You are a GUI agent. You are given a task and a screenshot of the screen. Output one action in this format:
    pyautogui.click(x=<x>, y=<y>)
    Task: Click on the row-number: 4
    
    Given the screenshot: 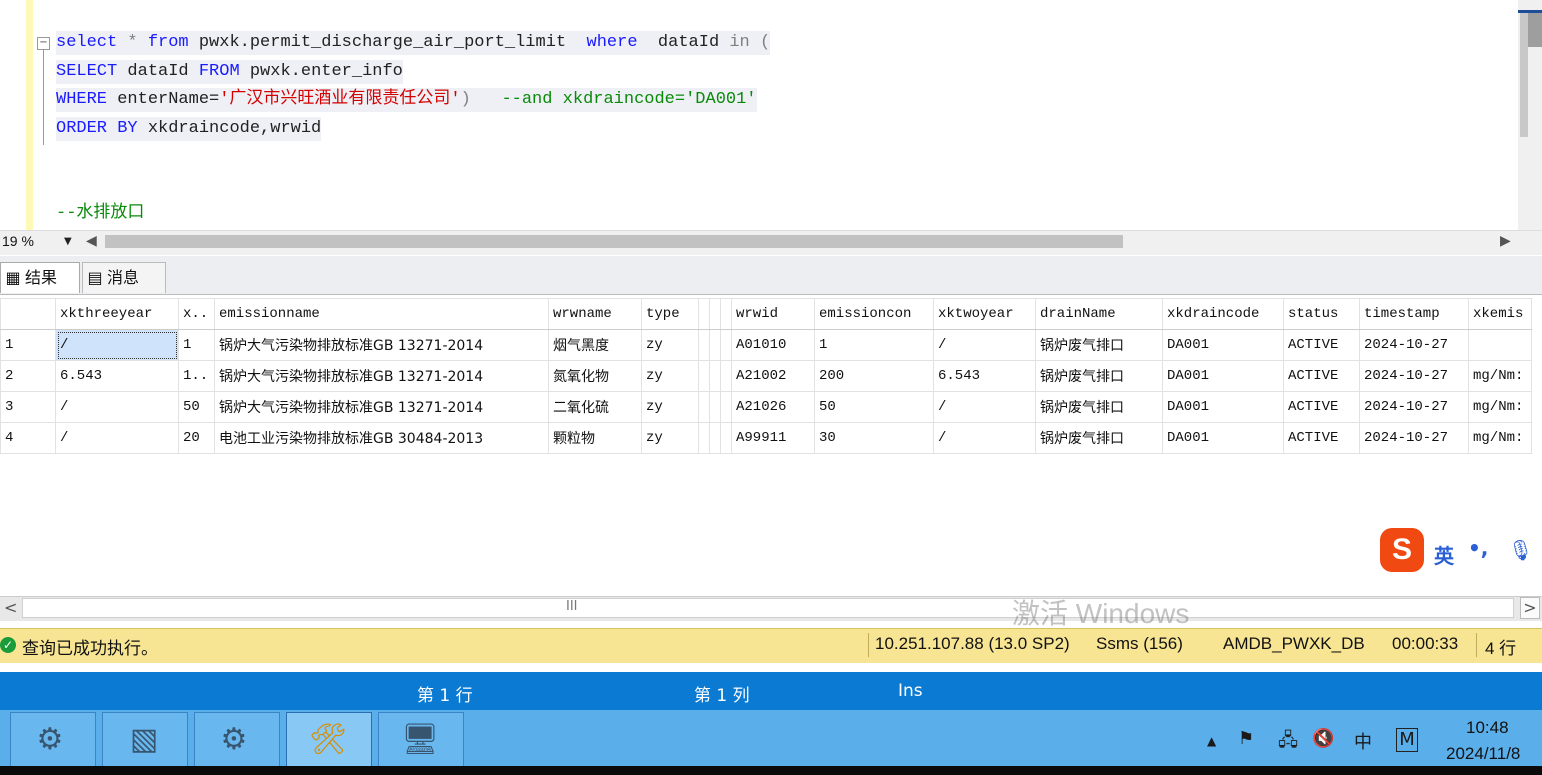 What is the action you would take?
    pyautogui.click(x=28, y=438)
    